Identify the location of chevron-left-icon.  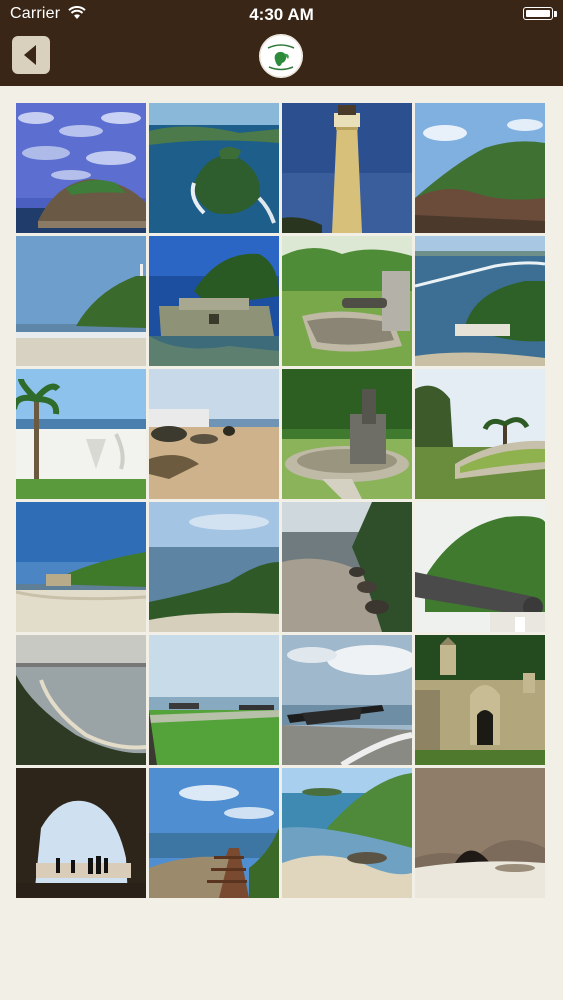
(30, 55).